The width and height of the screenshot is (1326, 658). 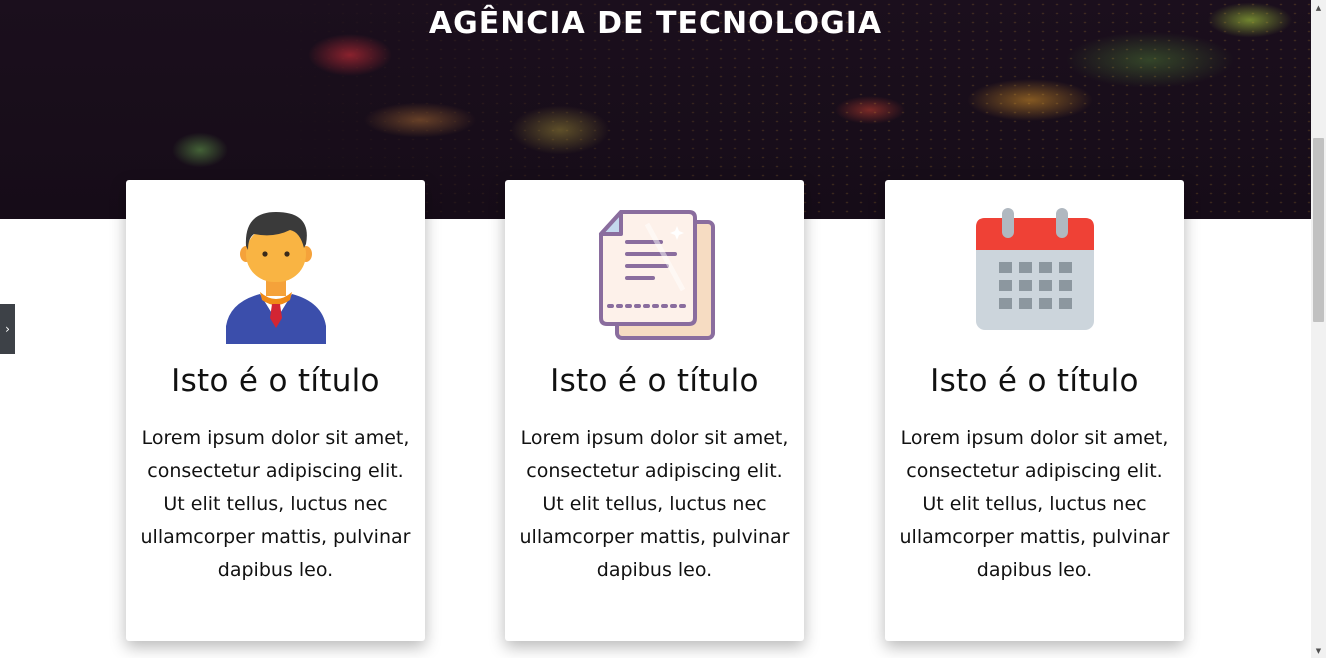 What do you see at coordinates (1034, 274) in the screenshot?
I see `calendar-icon` at bounding box center [1034, 274].